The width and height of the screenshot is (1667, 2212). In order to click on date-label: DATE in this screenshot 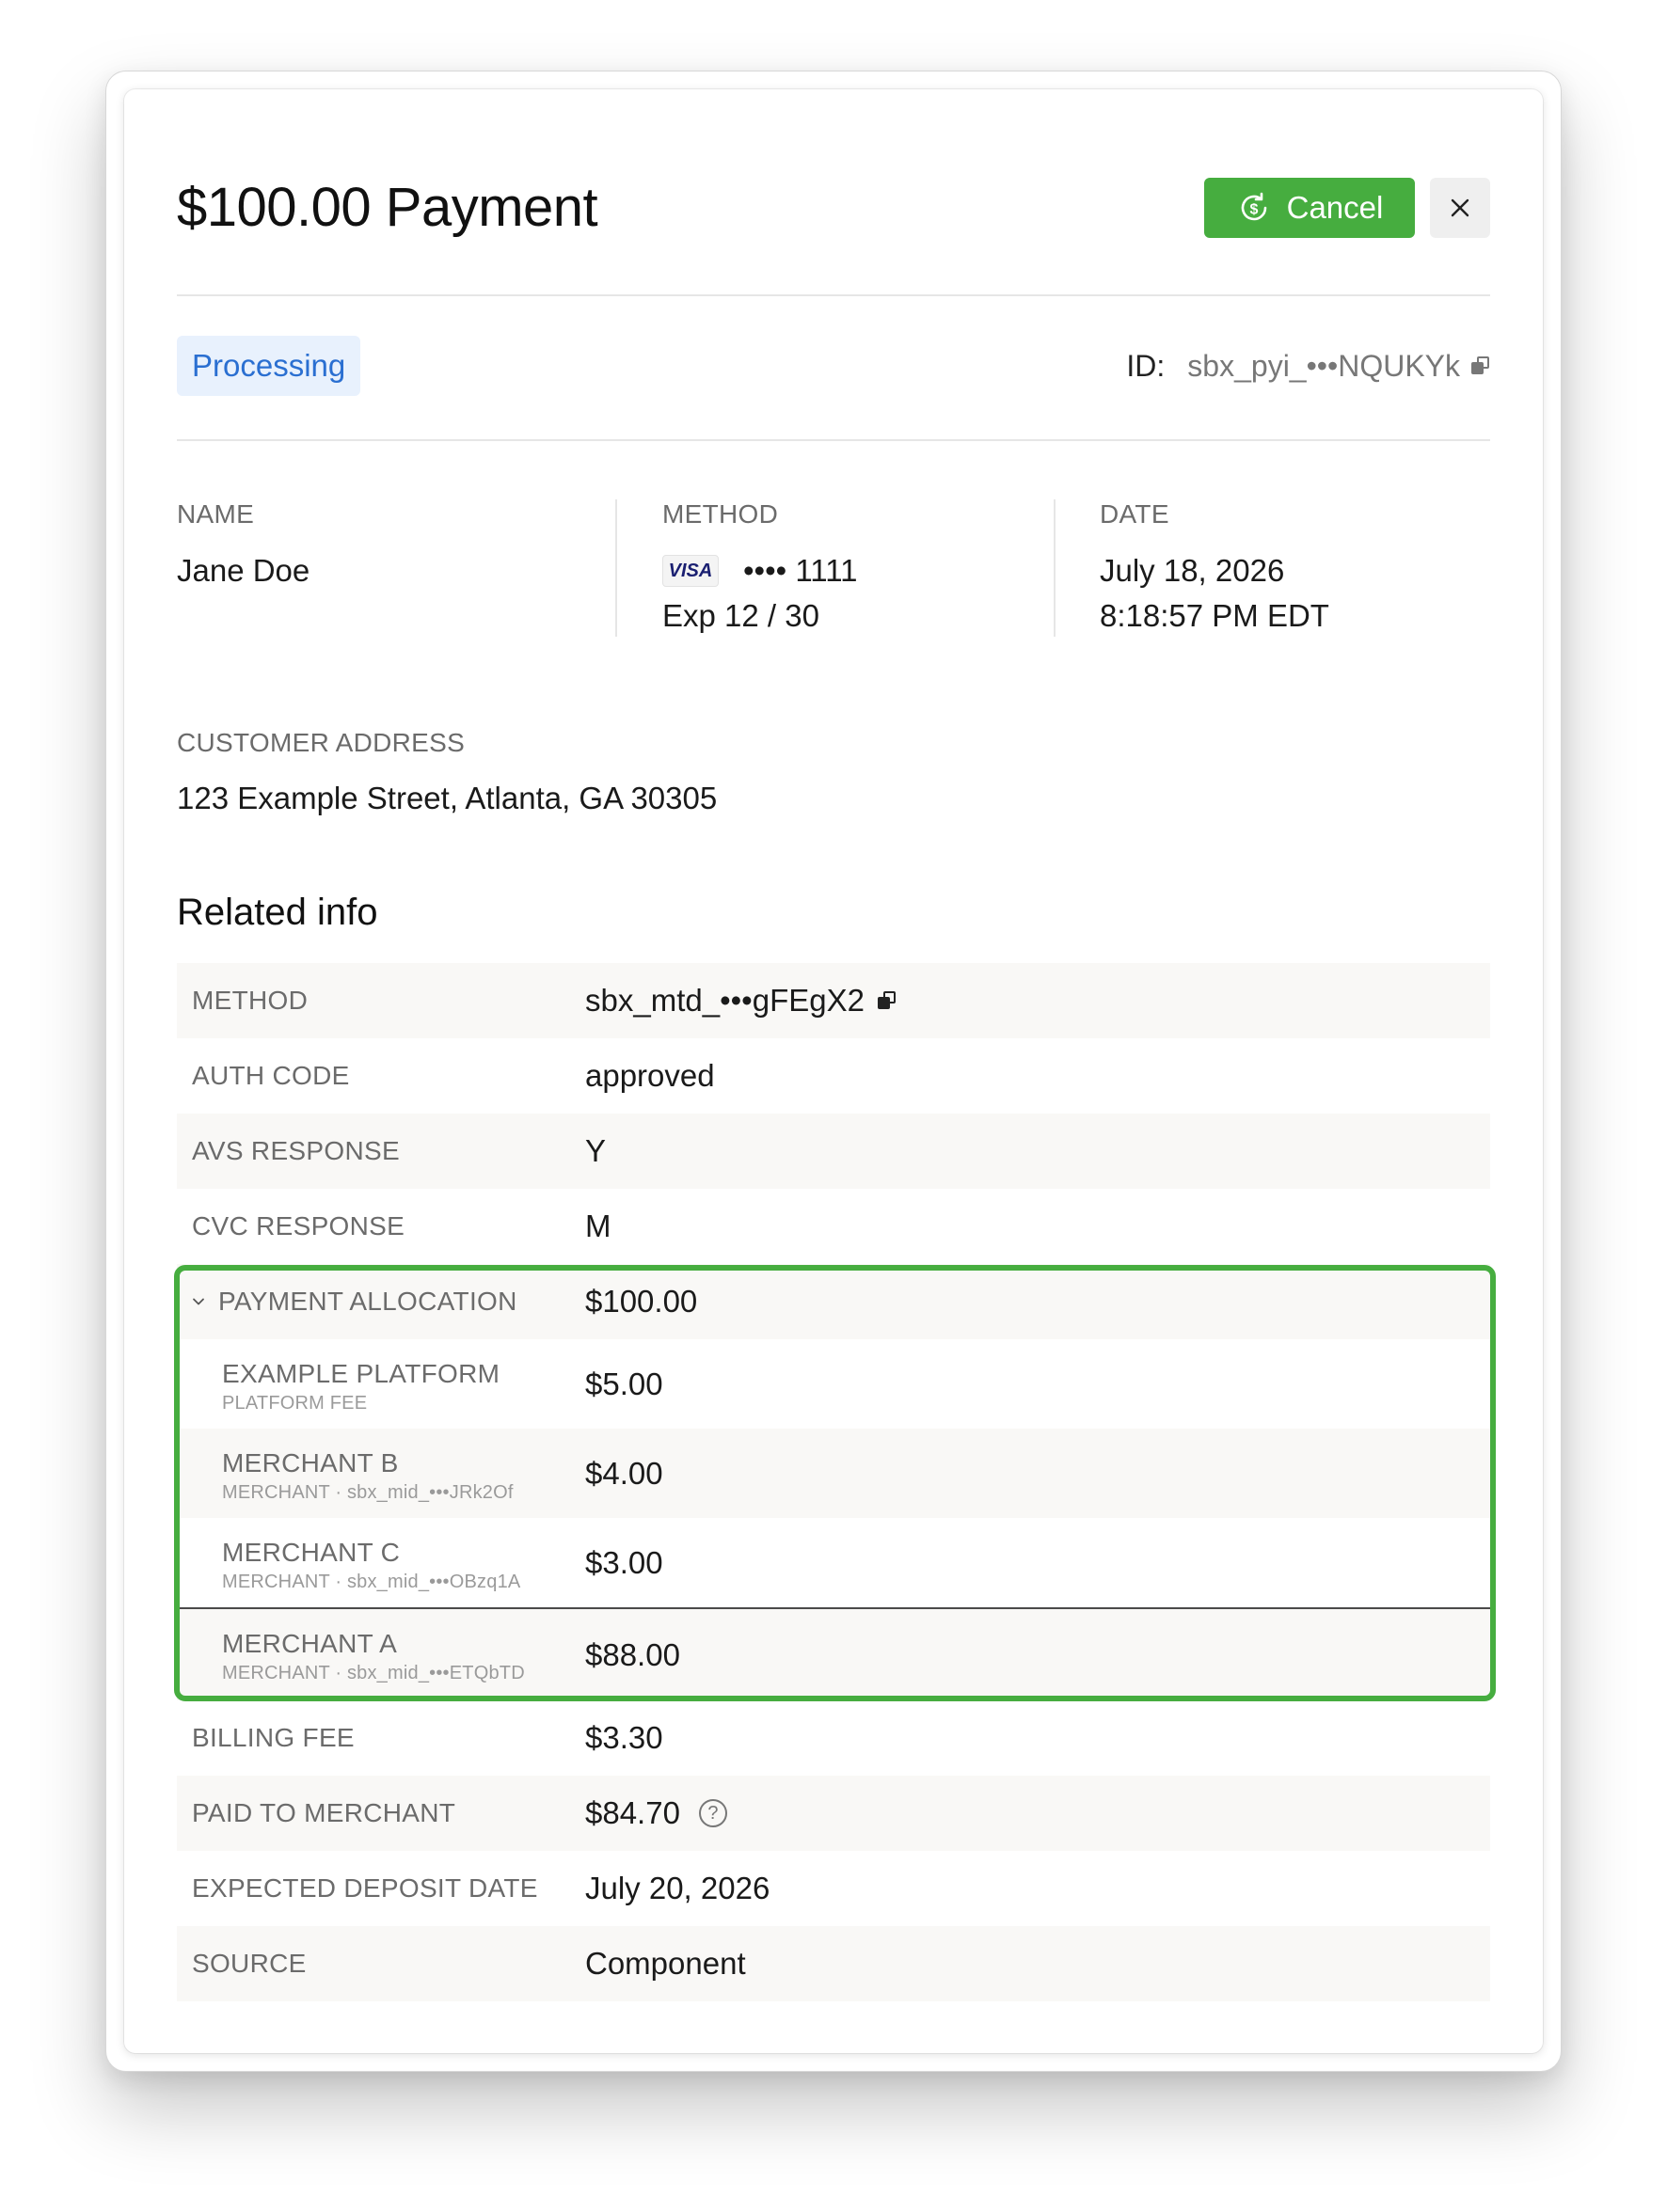, I will do `click(1134, 514)`.